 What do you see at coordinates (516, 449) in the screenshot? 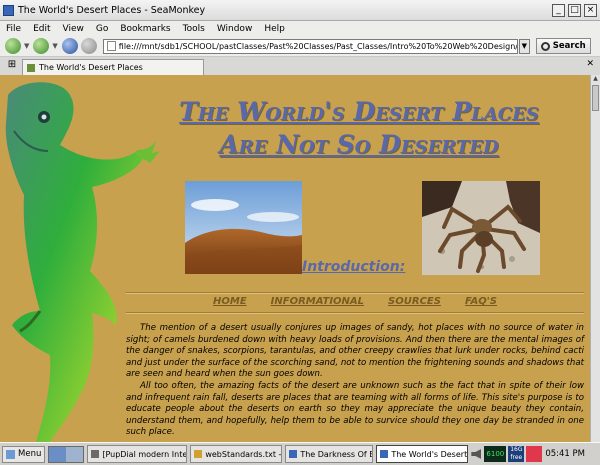
I see `memory-amount: 16G` at bounding box center [516, 449].